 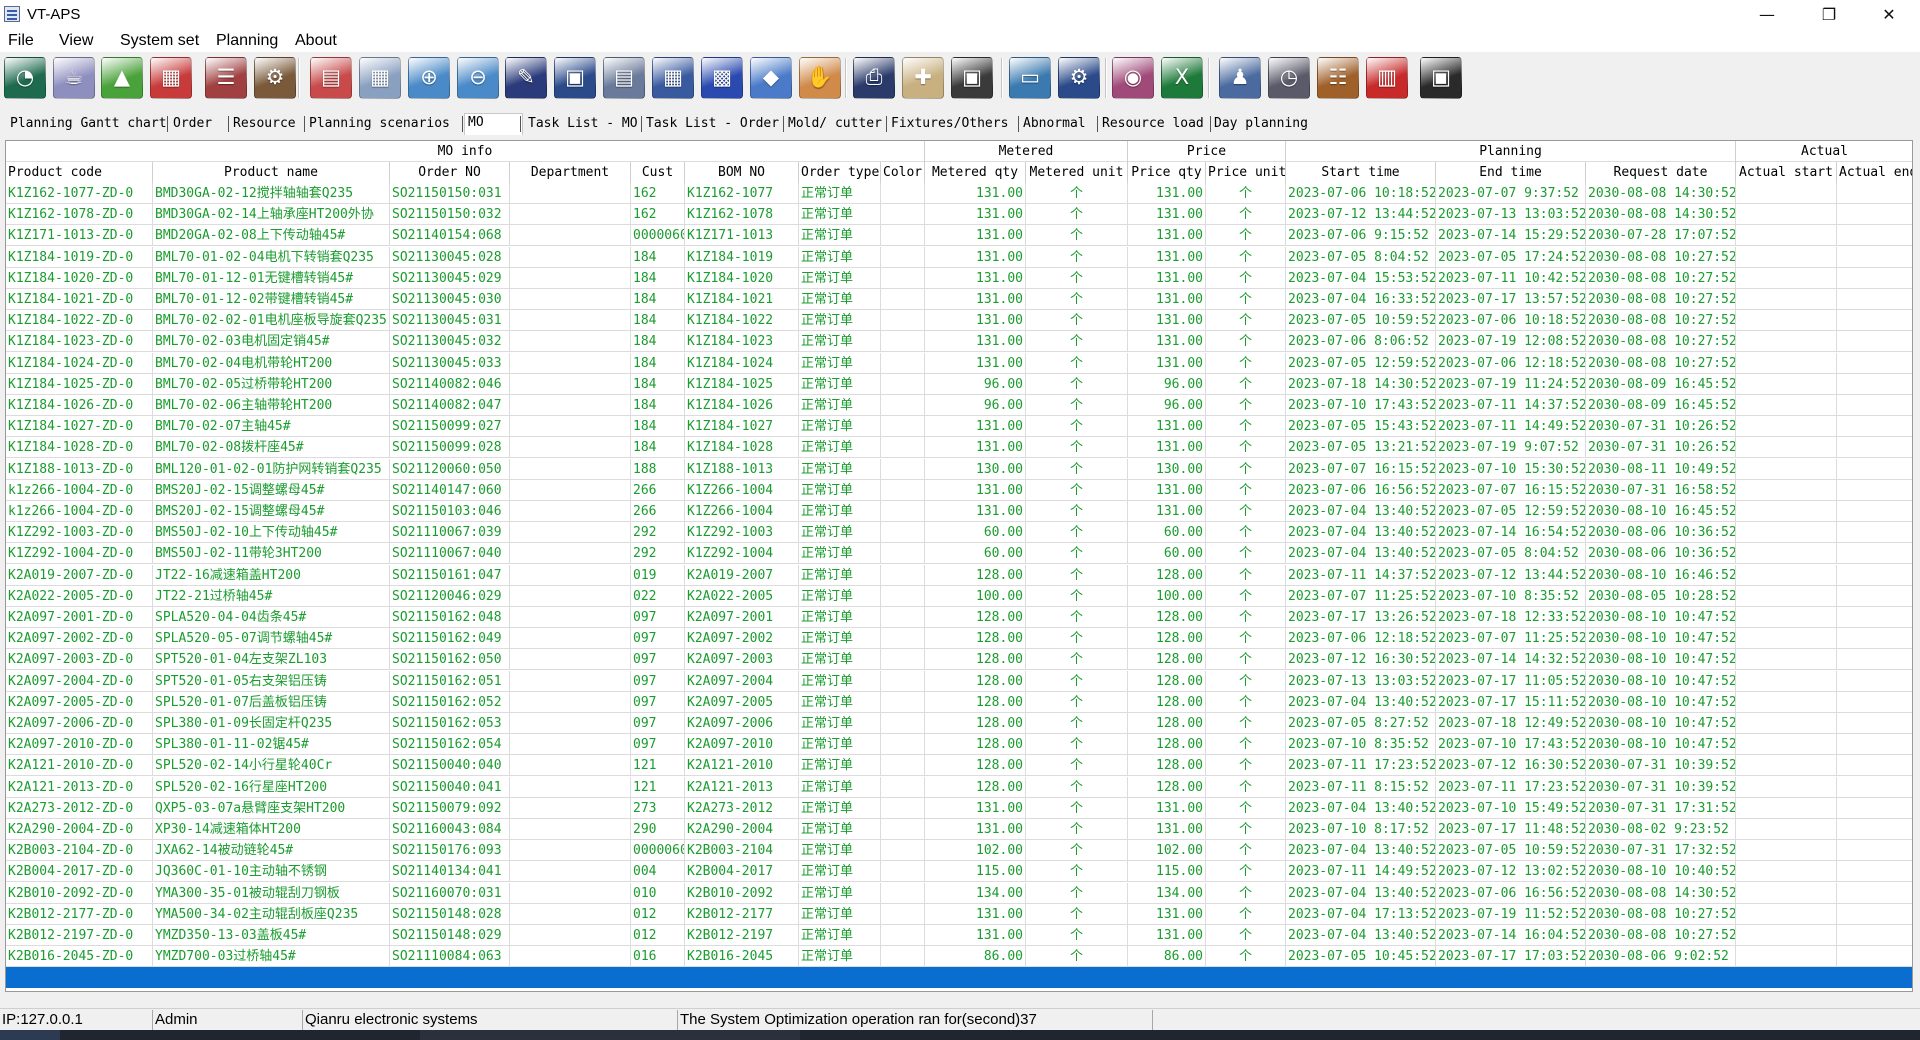 I want to click on column-header-metered-qty: Metered qty, so click(x=975, y=172).